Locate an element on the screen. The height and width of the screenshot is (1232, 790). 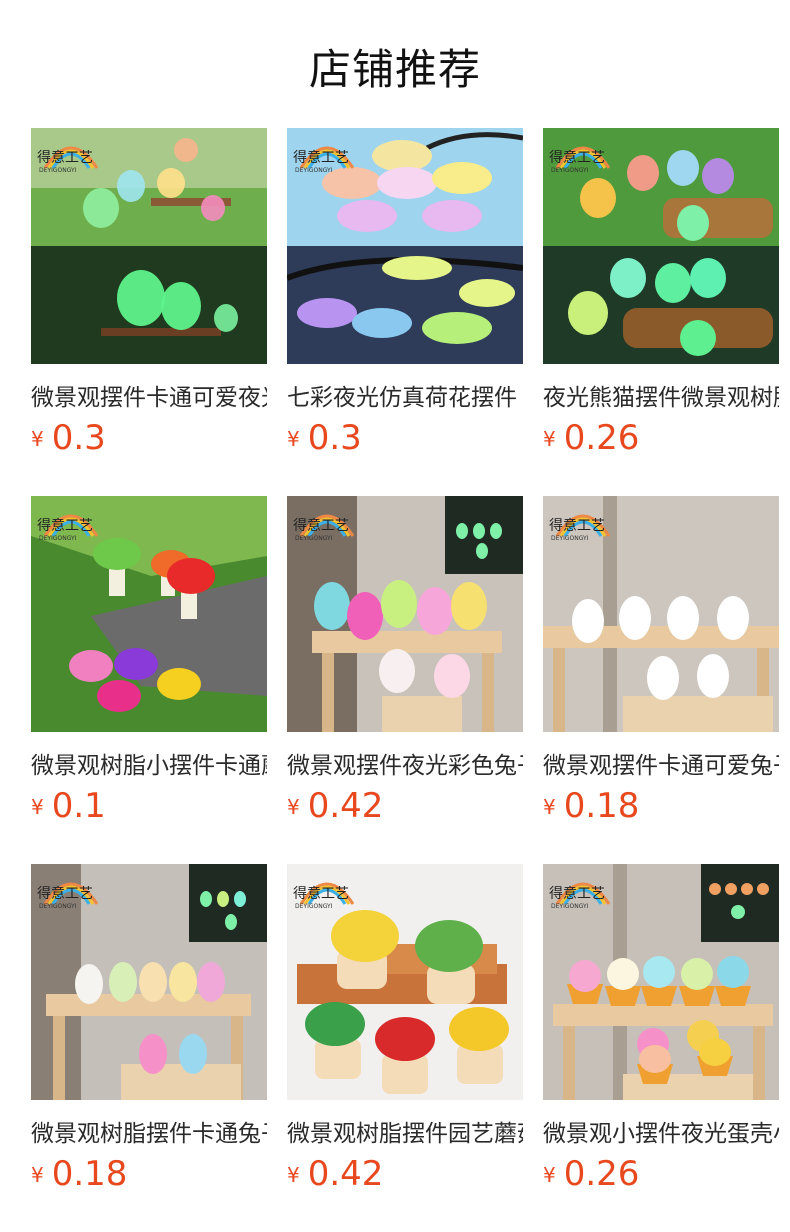
product-name: 微景观小摆件夜光蛋壳小鸡 is located at coordinates (661, 1131).